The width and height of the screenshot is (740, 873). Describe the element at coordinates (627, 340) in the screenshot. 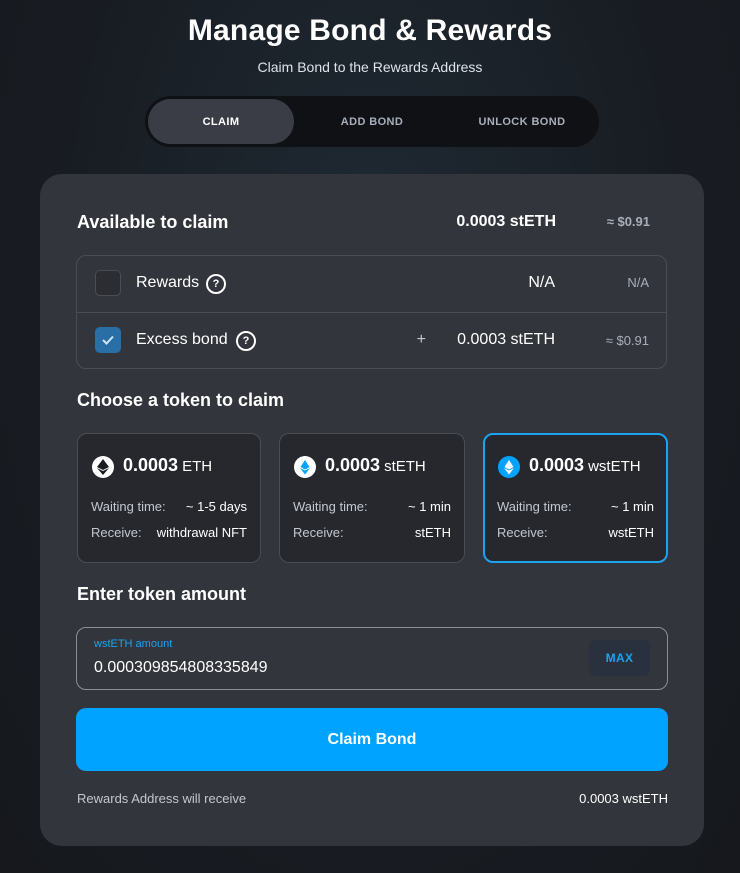

I see `excess-bond-usd: ≈ $0.91` at that location.